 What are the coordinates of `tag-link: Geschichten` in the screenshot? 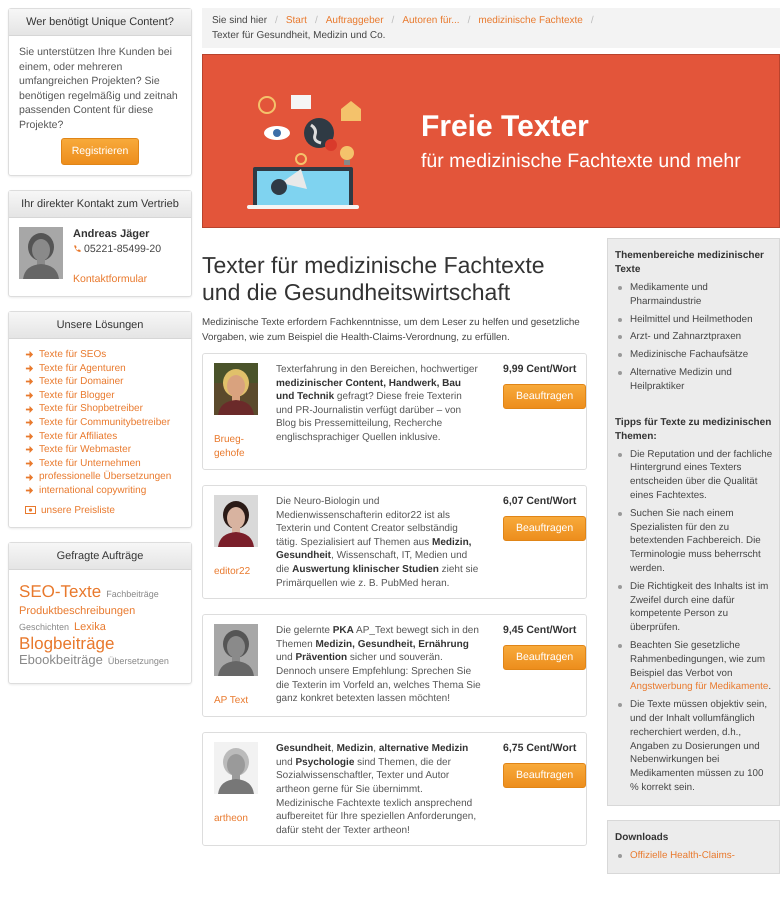 It's located at (44, 627).